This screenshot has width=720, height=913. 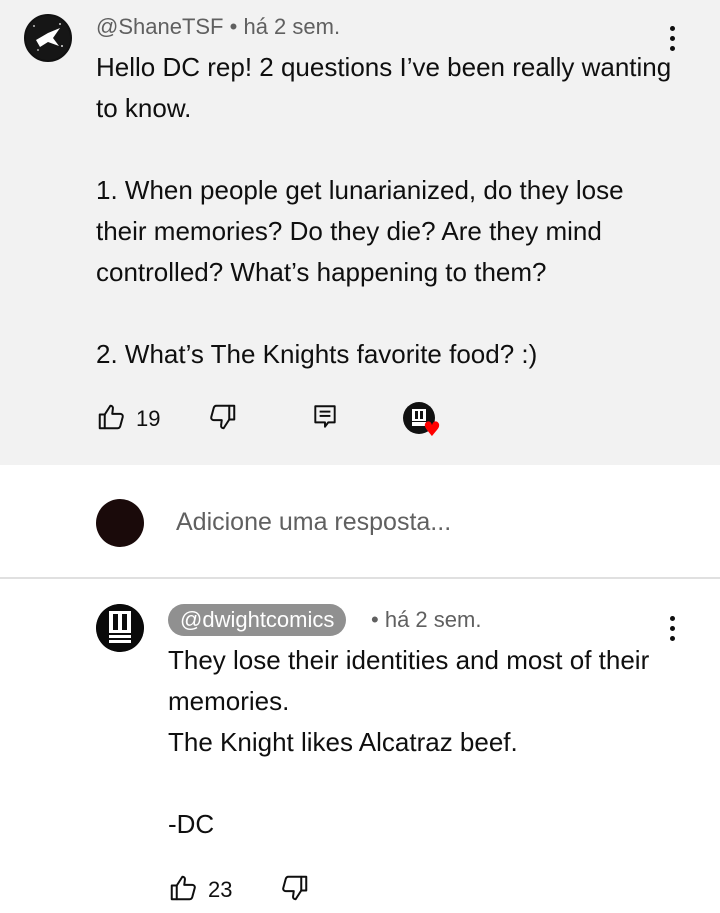 I want to click on reply-icon, so click(x=325, y=417).